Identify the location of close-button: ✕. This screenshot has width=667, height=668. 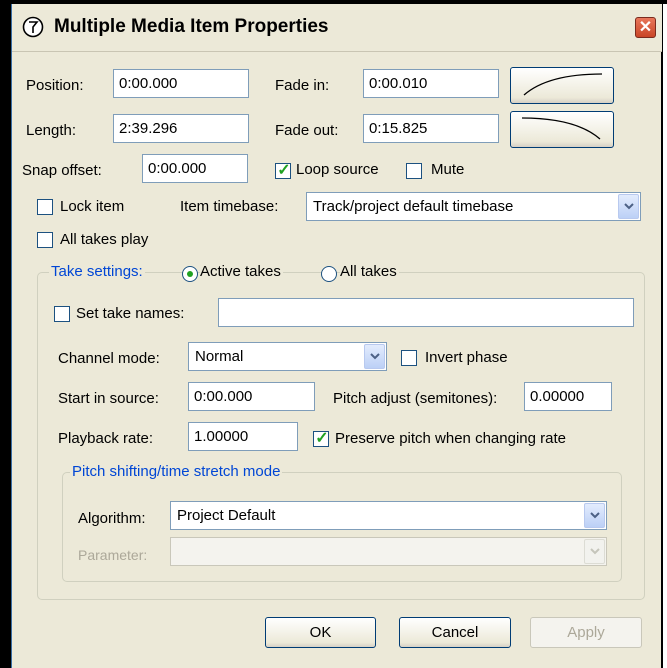
(645, 27).